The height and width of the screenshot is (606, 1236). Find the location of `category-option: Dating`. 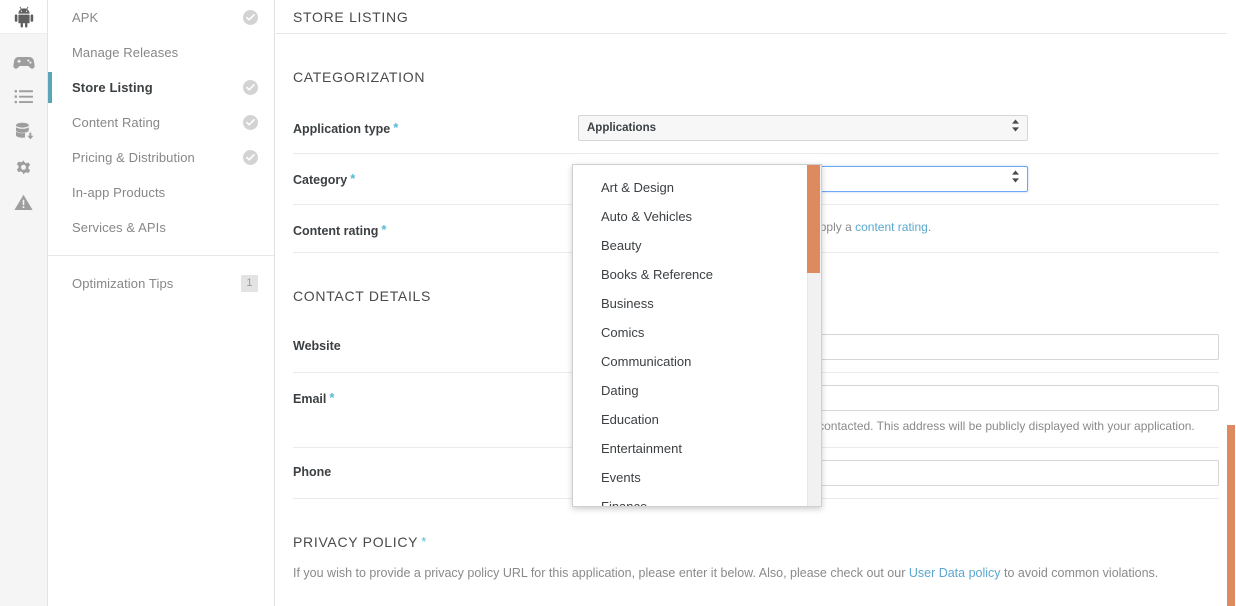

category-option: Dating is located at coordinates (691, 390).